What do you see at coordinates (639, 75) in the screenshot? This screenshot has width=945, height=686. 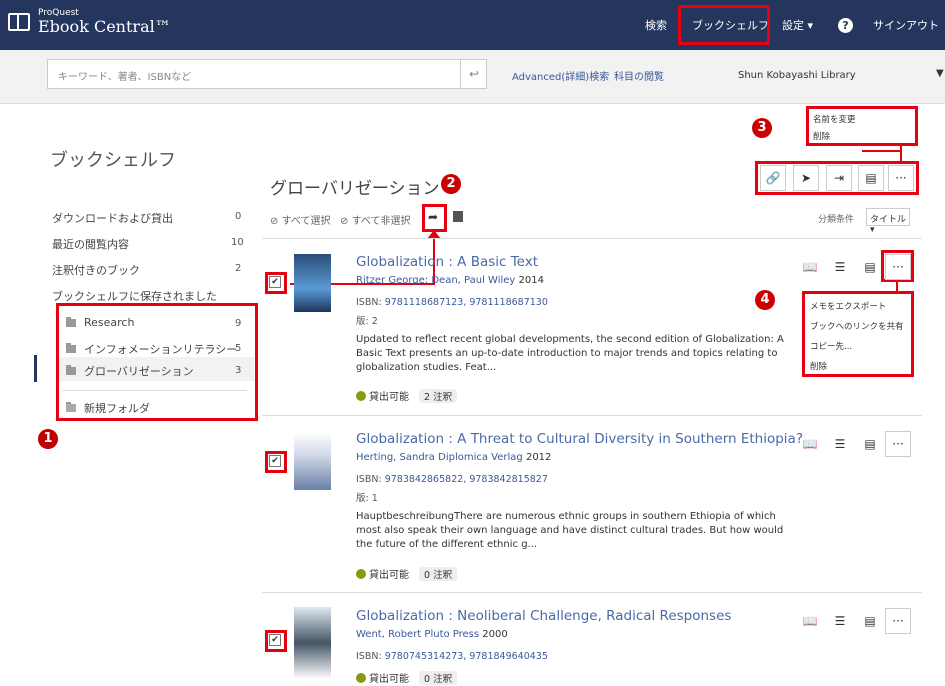 I see `browse-subjects-link: 科目の閲覧` at bounding box center [639, 75].